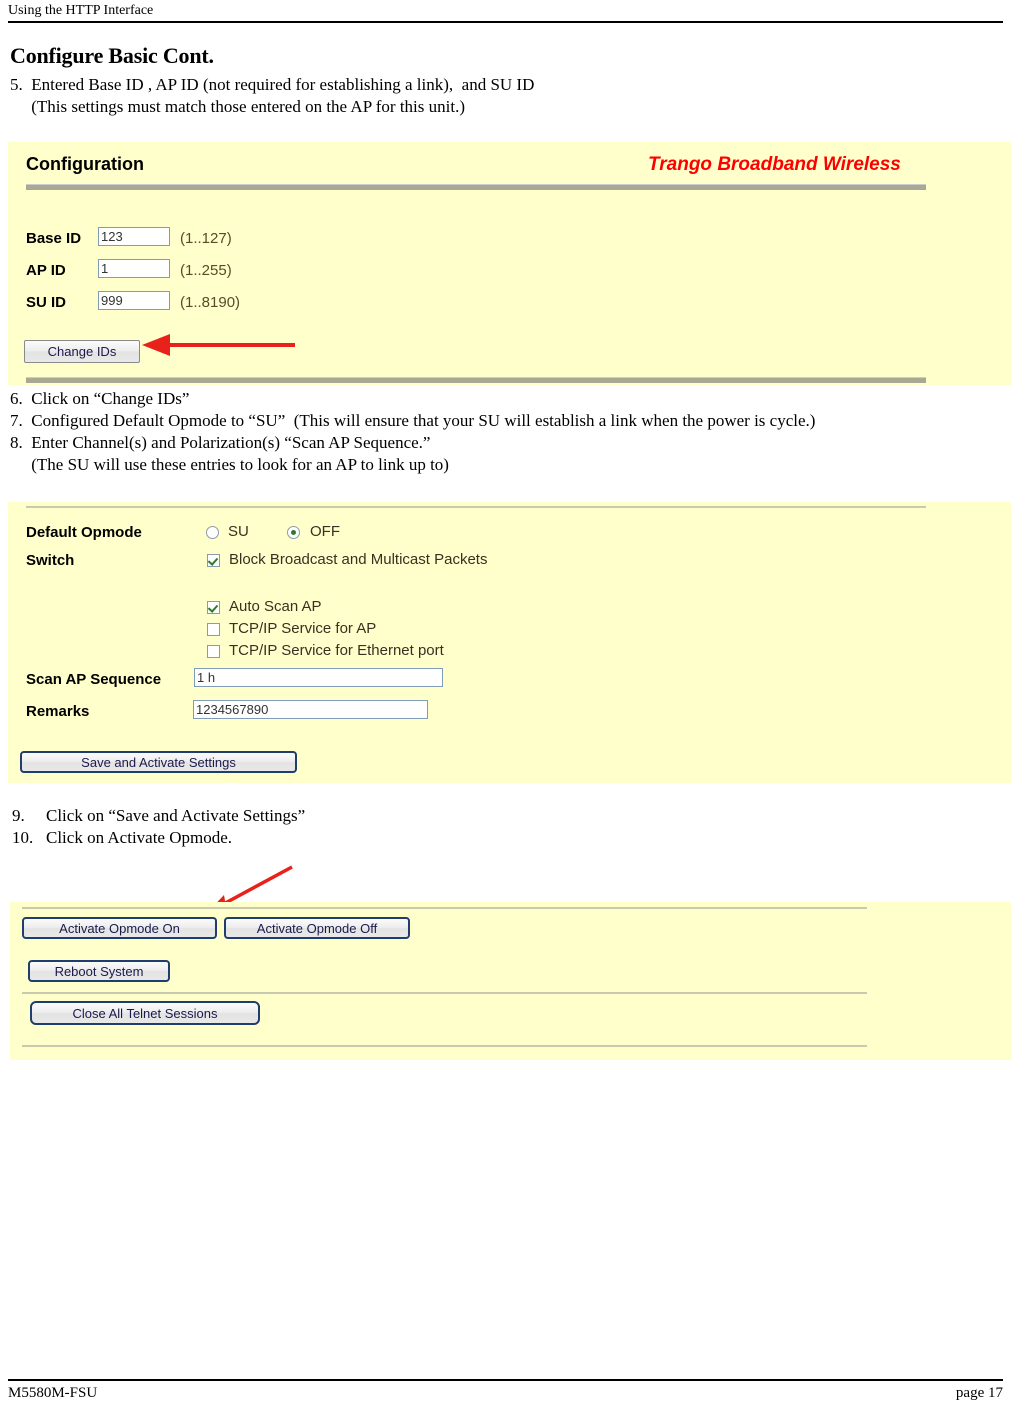 This screenshot has width=1011, height=1417. What do you see at coordinates (213, 607) in the screenshot?
I see `checkbox-auto-scan-ap` at bounding box center [213, 607].